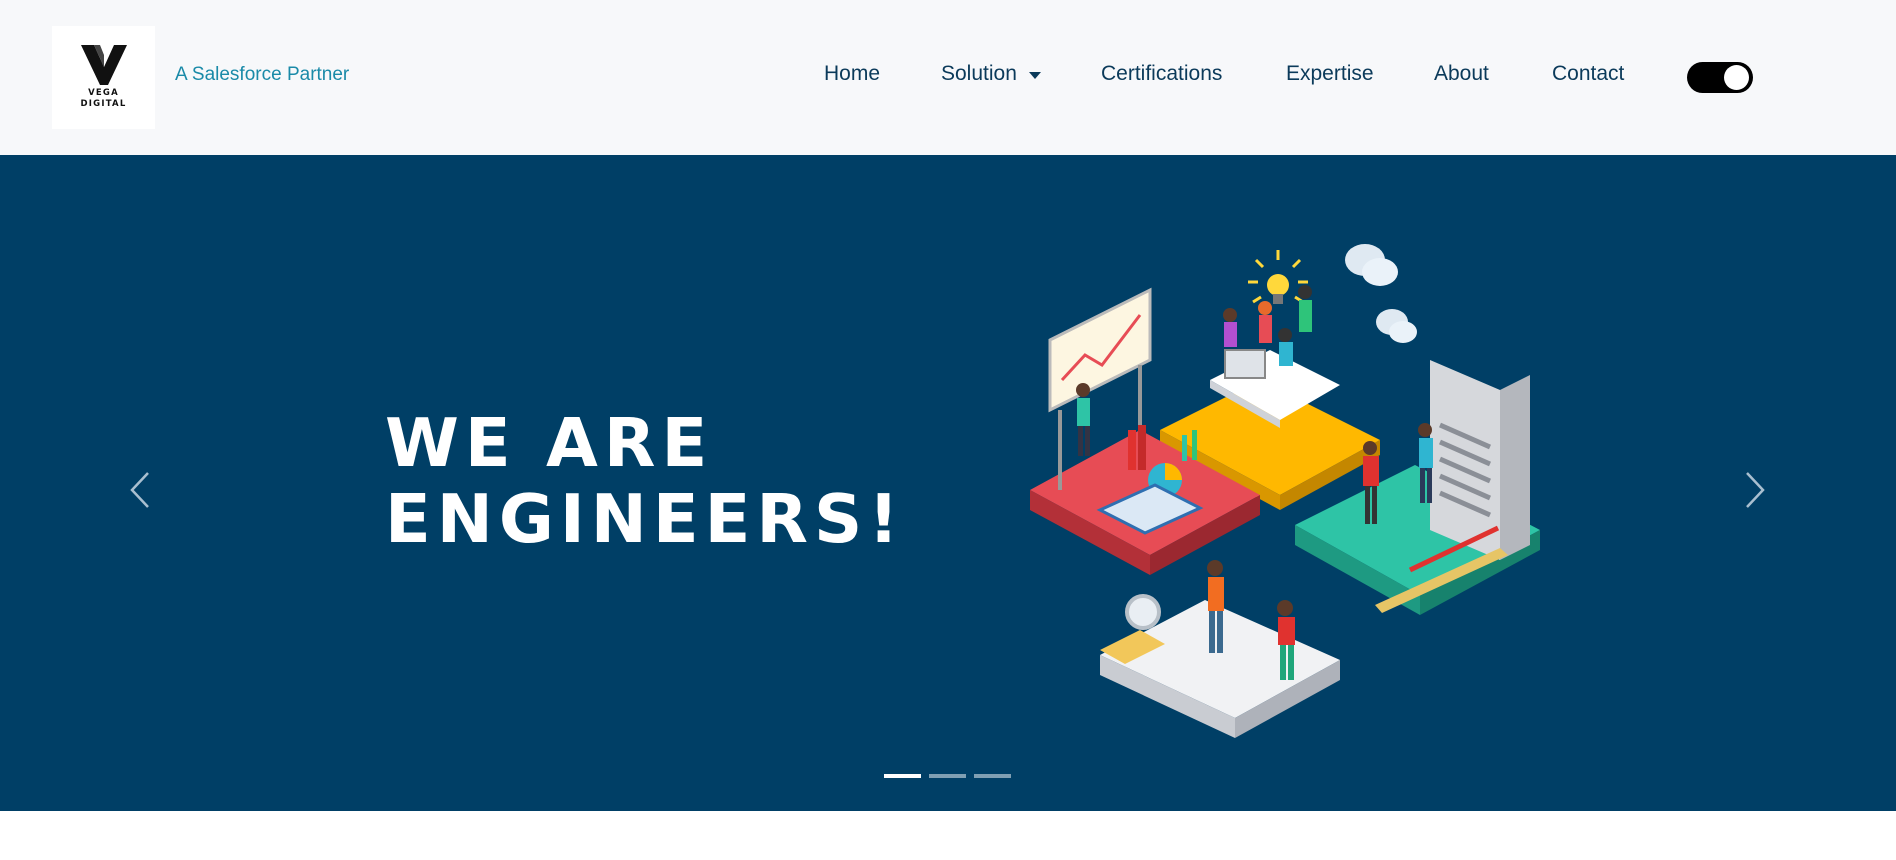 This screenshot has height=860, width=1896. Describe the element at coordinates (1736, 77) in the screenshot. I see `toggle-knob` at that location.